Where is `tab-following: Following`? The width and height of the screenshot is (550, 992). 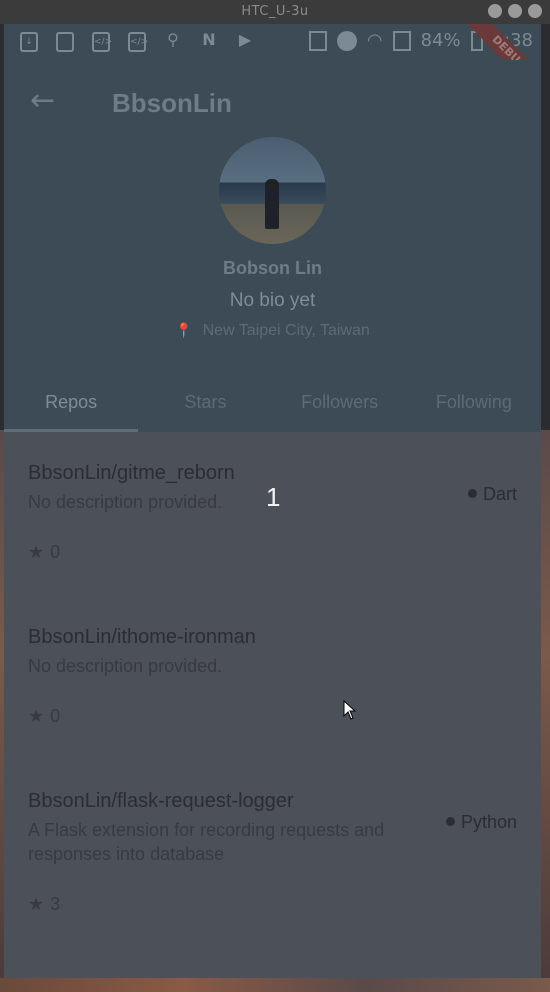 tab-following: Following is located at coordinates (474, 405).